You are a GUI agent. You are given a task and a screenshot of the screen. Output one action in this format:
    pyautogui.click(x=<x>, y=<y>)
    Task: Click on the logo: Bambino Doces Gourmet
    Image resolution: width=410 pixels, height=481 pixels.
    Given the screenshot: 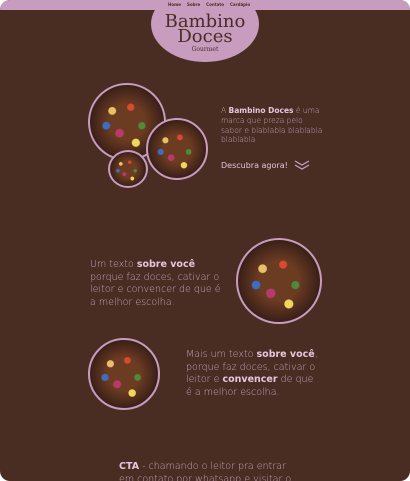 What is the action you would take?
    pyautogui.click(x=205, y=31)
    